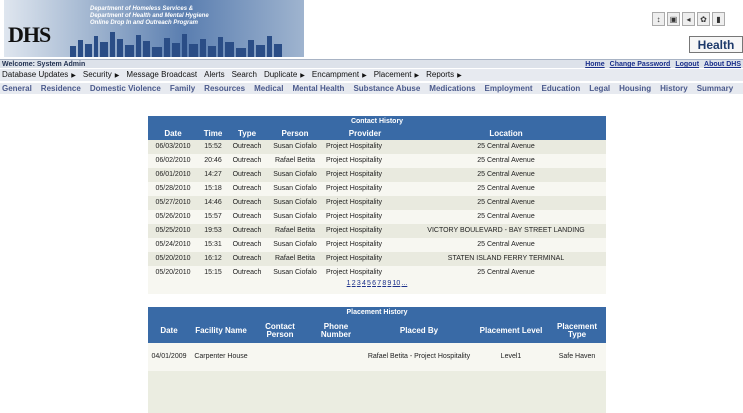  I want to click on tab-employment: Employment, so click(509, 88).